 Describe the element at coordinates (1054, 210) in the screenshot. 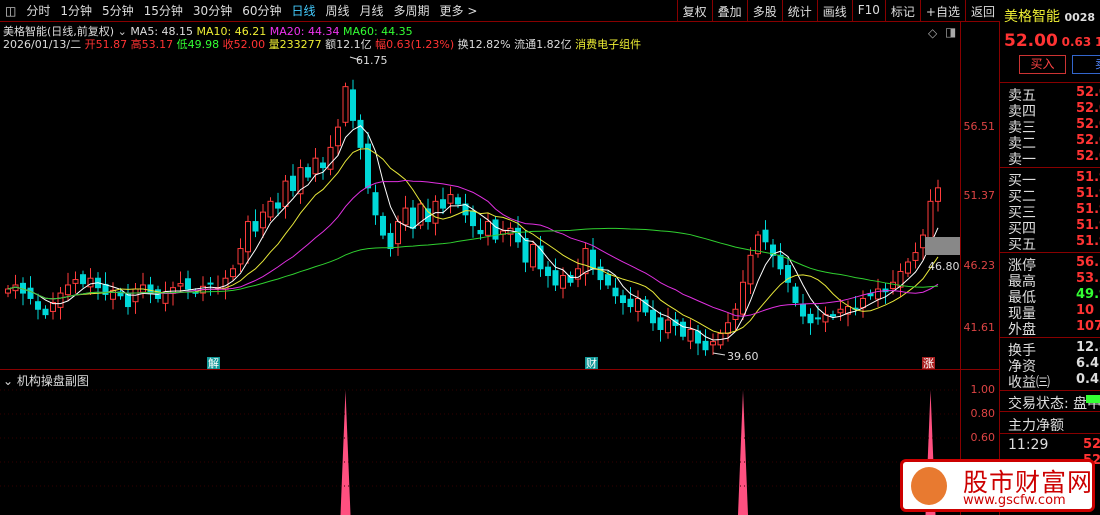

I see `quote-row: 买三 51.9` at that location.